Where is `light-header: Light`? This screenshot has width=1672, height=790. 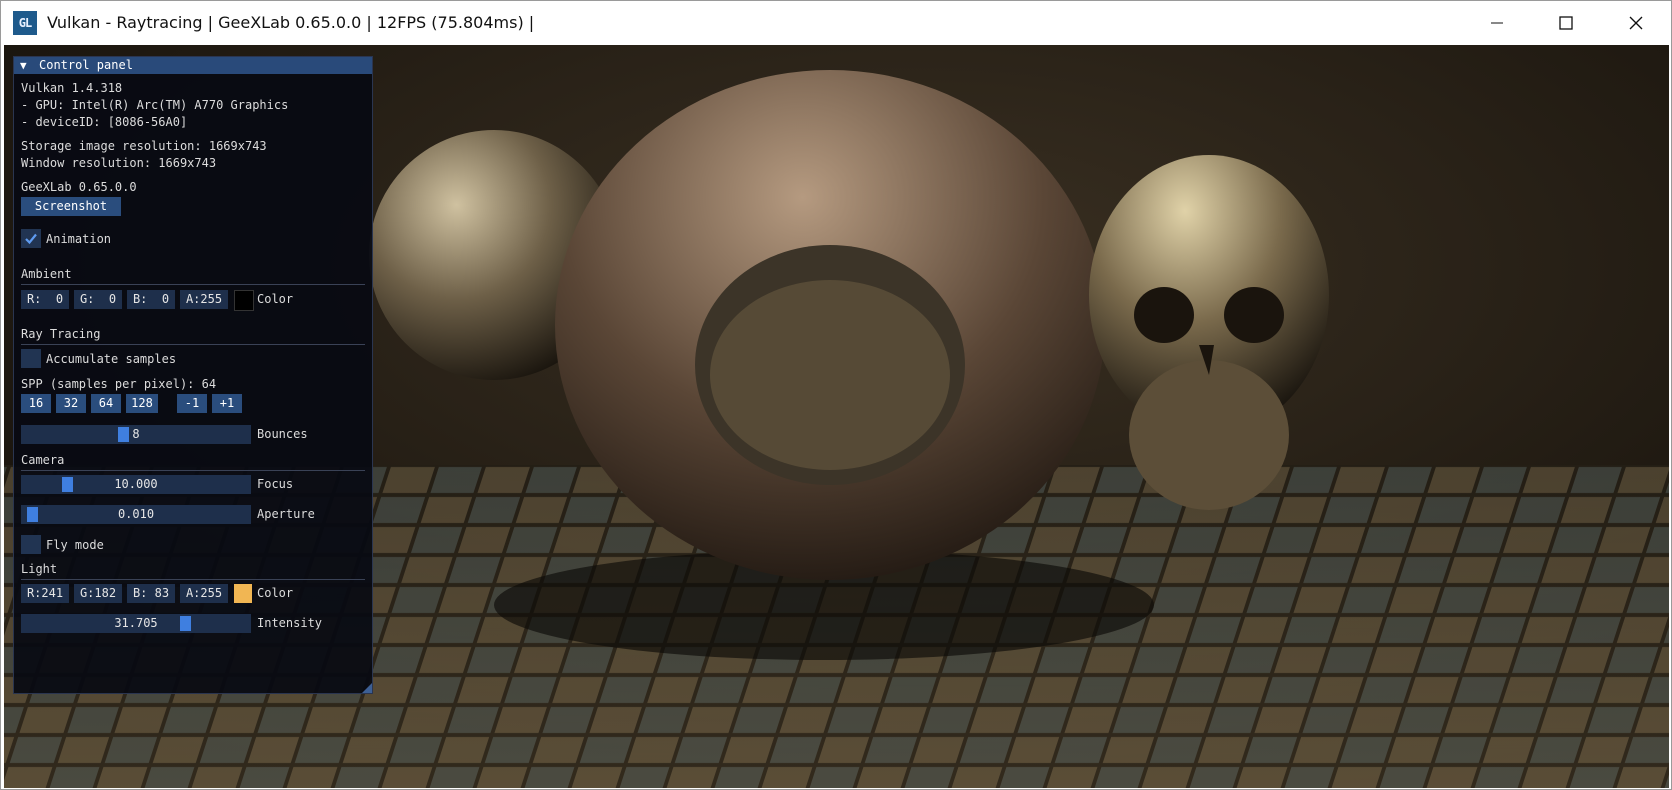 light-header: Light is located at coordinates (39, 569).